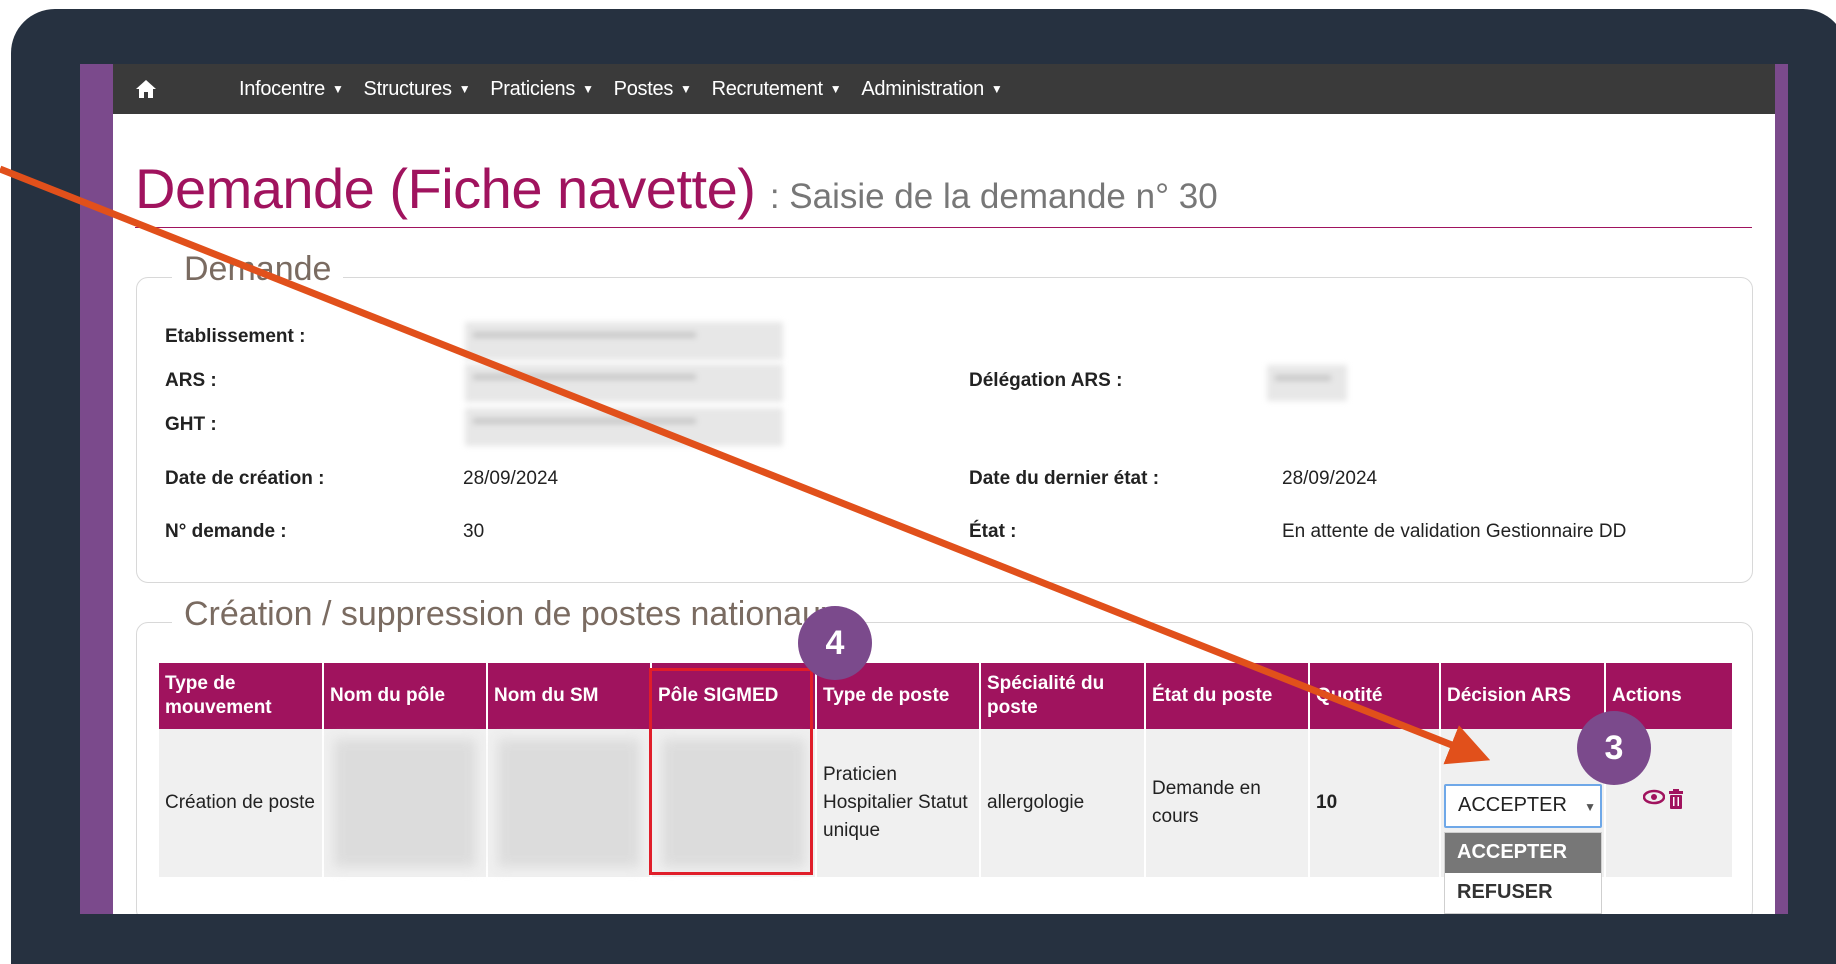 The height and width of the screenshot is (964, 1836). What do you see at coordinates (569, 696) in the screenshot?
I see `column-header: Nom du SM` at bounding box center [569, 696].